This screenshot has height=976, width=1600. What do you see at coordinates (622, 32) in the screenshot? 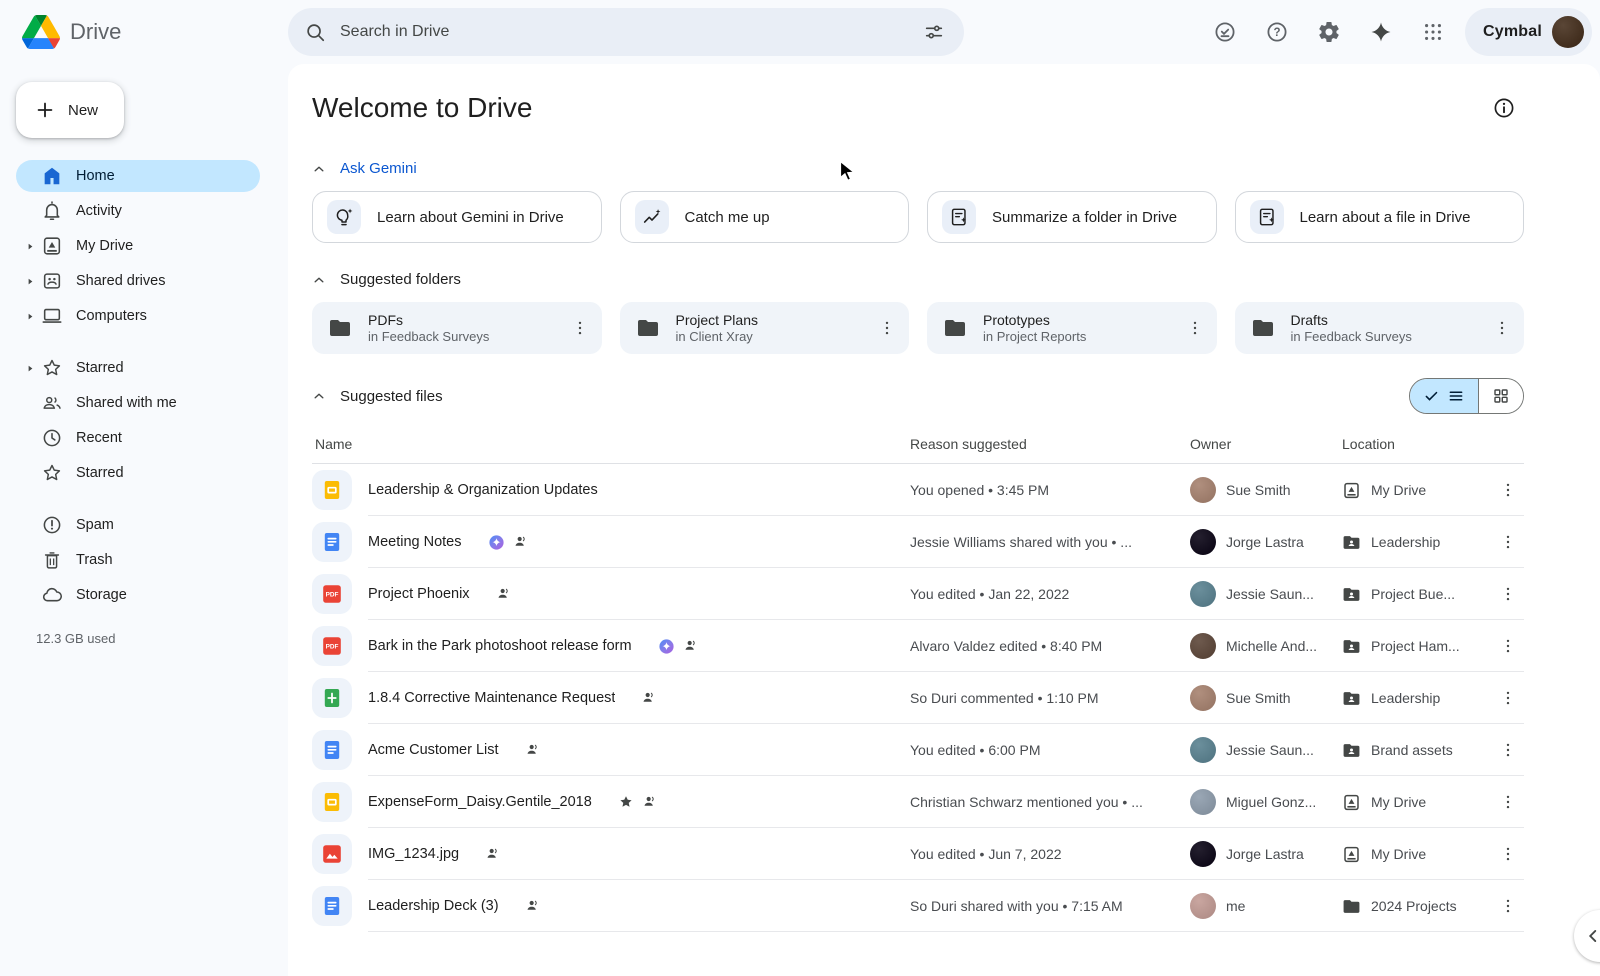
I see `search-input` at bounding box center [622, 32].